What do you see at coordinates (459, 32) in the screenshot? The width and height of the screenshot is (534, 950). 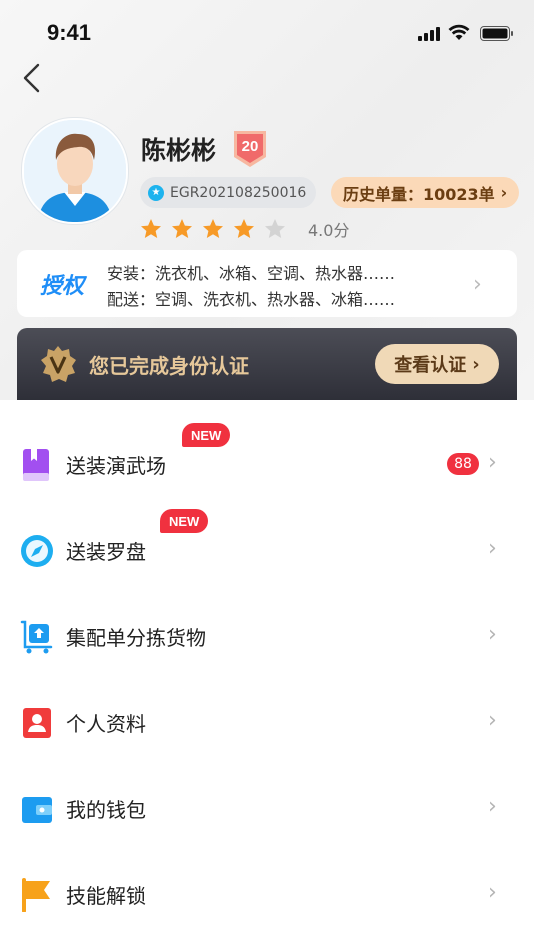 I see `wifi-icon` at bounding box center [459, 32].